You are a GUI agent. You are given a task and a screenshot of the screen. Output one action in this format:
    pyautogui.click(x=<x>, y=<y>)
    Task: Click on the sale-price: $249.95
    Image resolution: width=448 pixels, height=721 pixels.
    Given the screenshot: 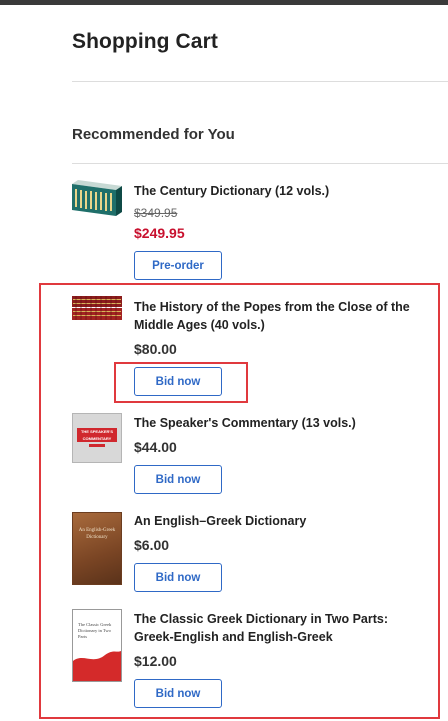 What is the action you would take?
    pyautogui.click(x=159, y=233)
    